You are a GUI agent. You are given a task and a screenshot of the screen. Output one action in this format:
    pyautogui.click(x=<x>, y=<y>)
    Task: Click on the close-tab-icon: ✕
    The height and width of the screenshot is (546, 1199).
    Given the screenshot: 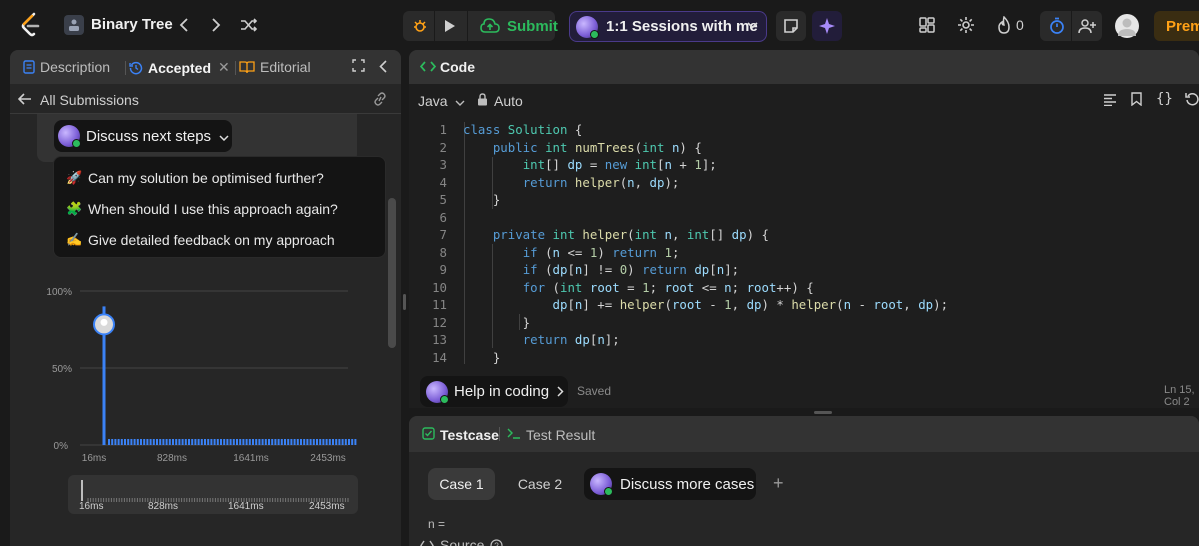 What is the action you would take?
    pyautogui.click(x=224, y=67)
    